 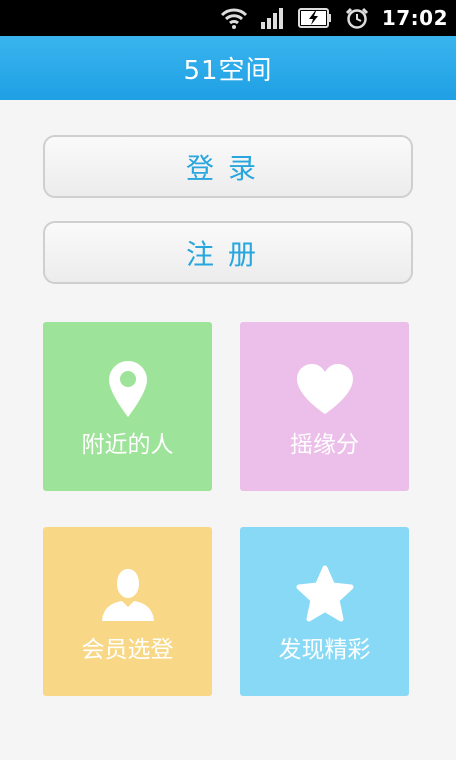 What do you see at coordinates (228, 252) in the screenshot?
I see `register-button: 注册` at bounding box center [228, 252].